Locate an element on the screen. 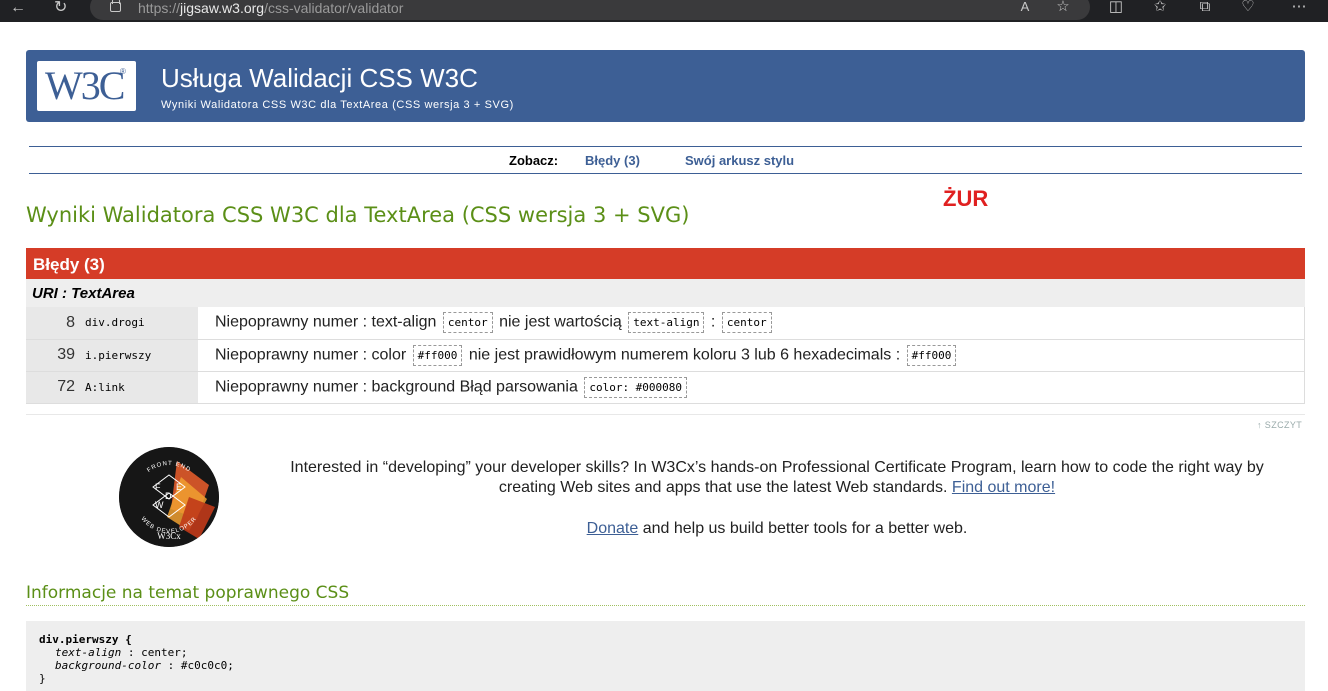 The image size is (1328, 691). logo-text: W3C is located at coordinates (85, 85).